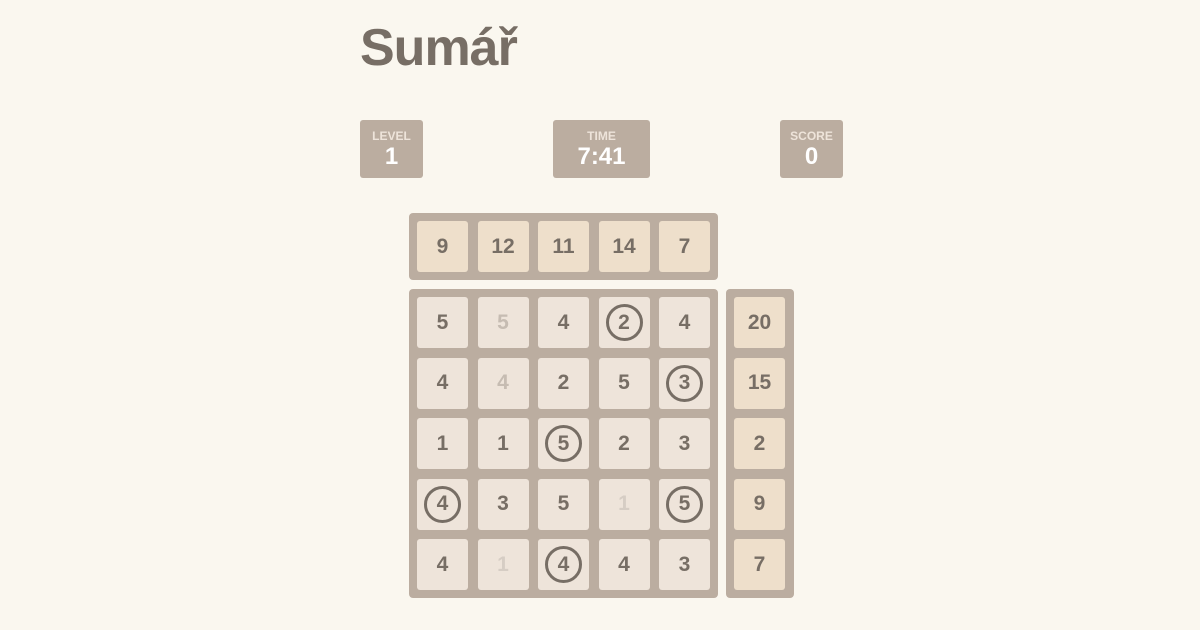  What do you see at coordinates (684, 564) in the screenshot?
I see `grid-cell-r5c5: 3` at bounding box center [684, 564].